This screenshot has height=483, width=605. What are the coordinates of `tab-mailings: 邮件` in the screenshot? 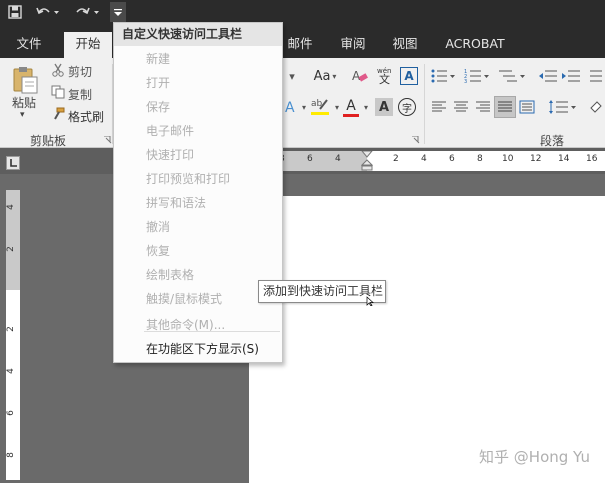 It's located at (300, 45).